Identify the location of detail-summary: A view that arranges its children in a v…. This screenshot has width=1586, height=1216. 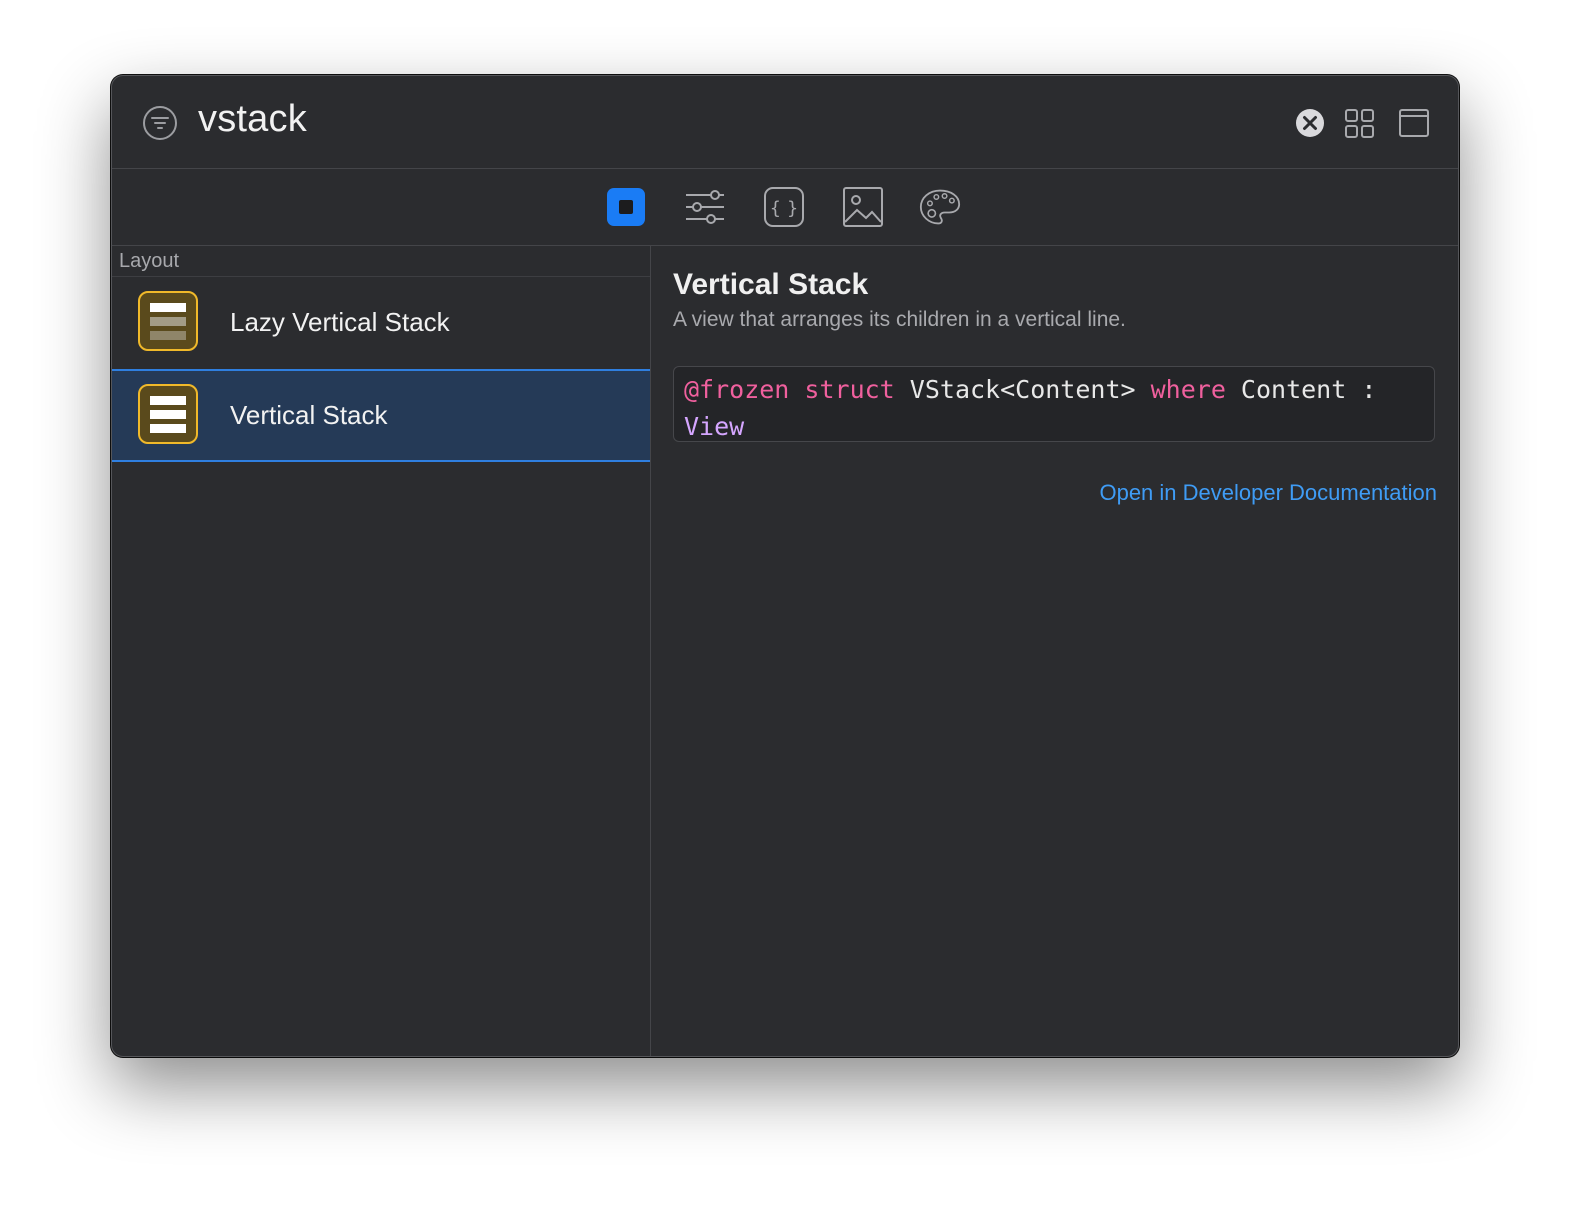
(899, 319).